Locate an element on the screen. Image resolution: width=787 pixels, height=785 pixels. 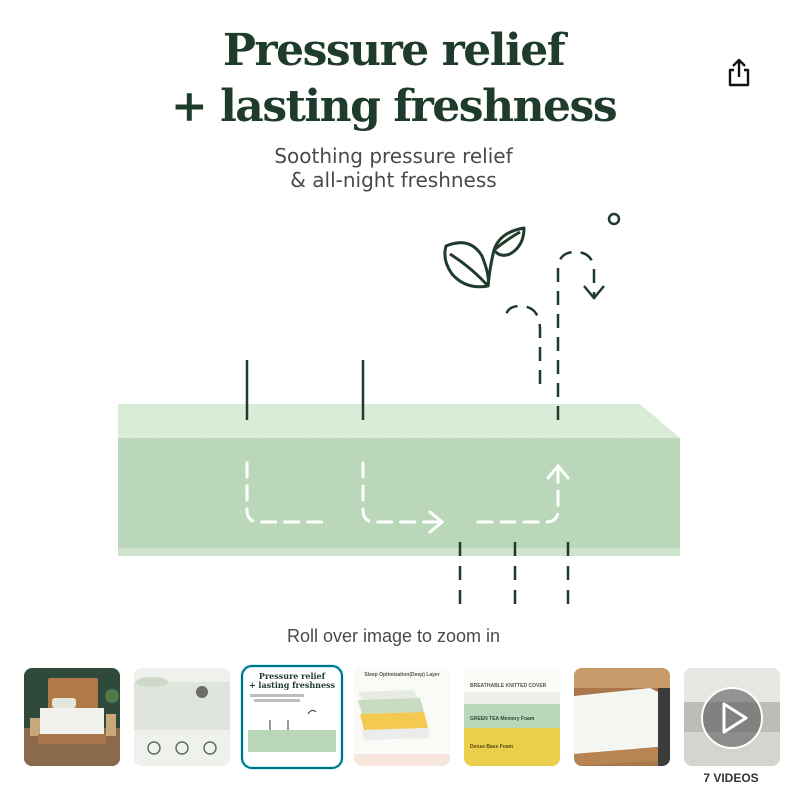
thumbnail-pressure-relief-diagram: Pressure relief + lasting freshness is located at coordinates (292, 717).